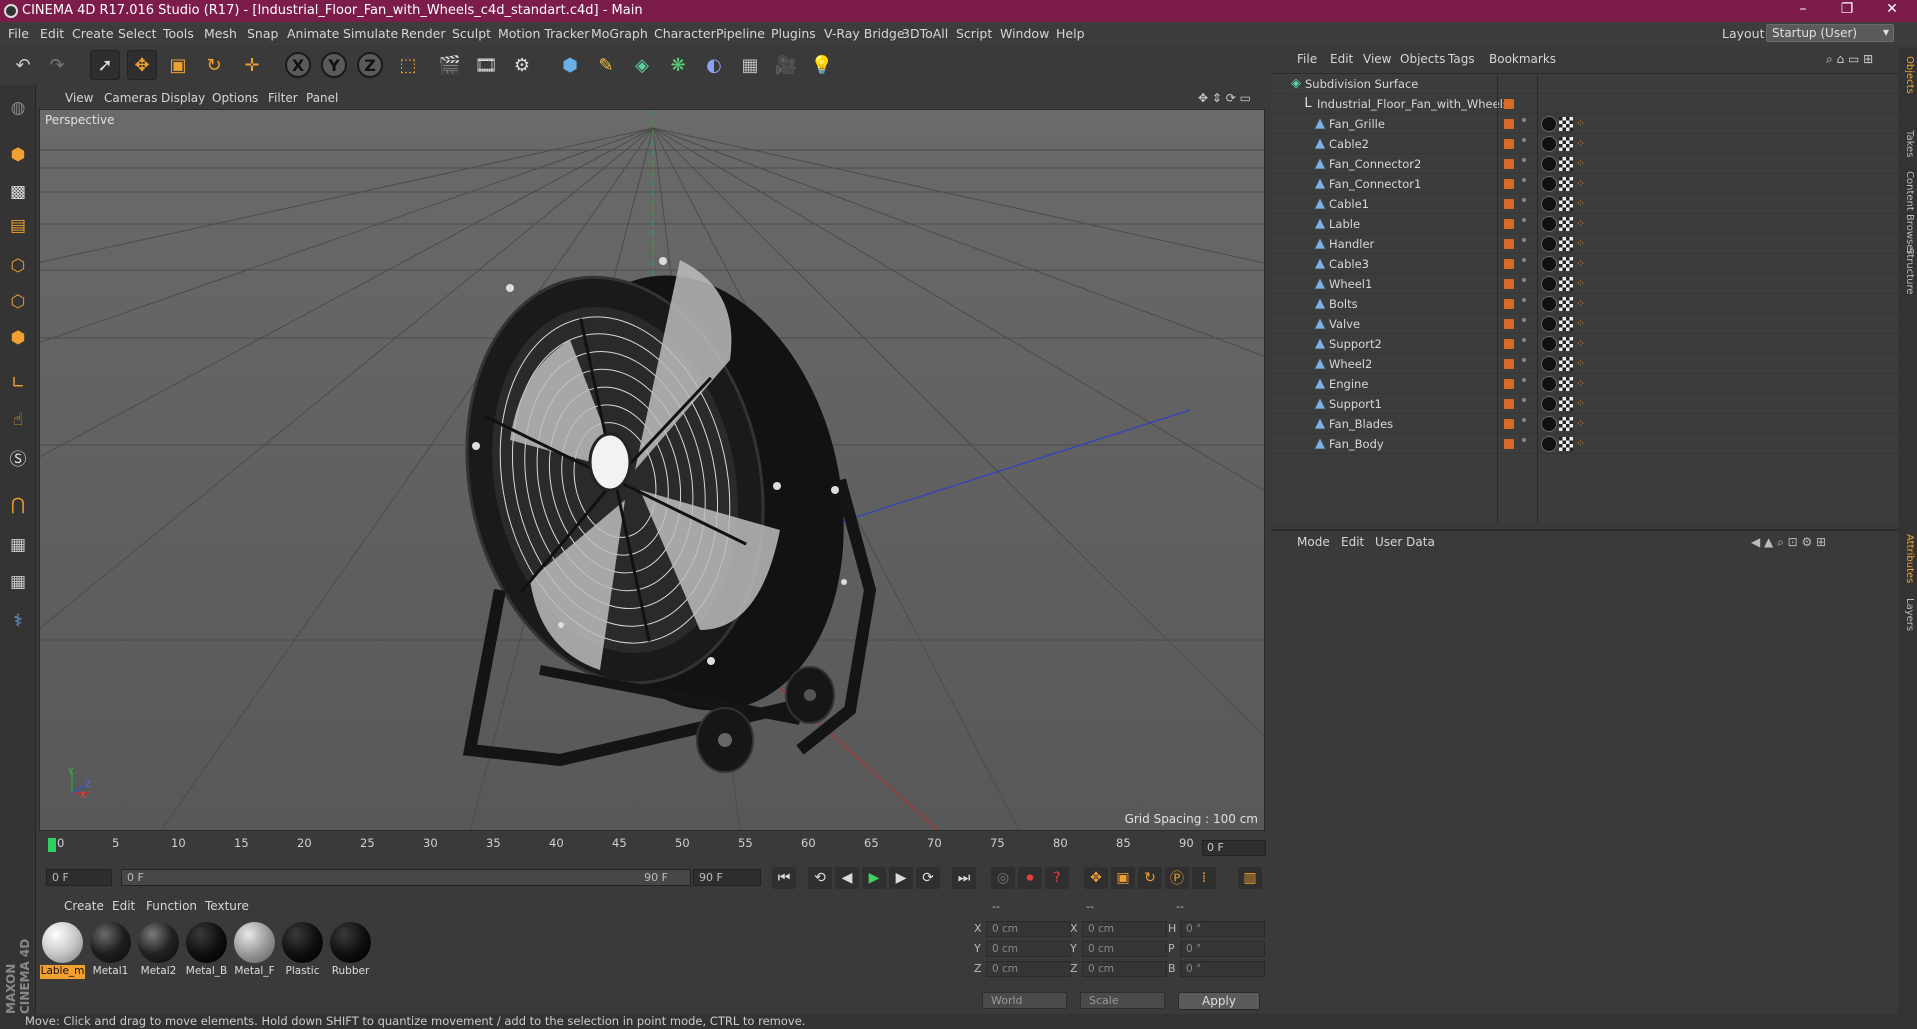 This screenshot has height=1029, width=1917. What do you see at coordinates (105, 65) in the screenshot?
I see `live-selection-icon: ➚` at bounding box center [105, 65].